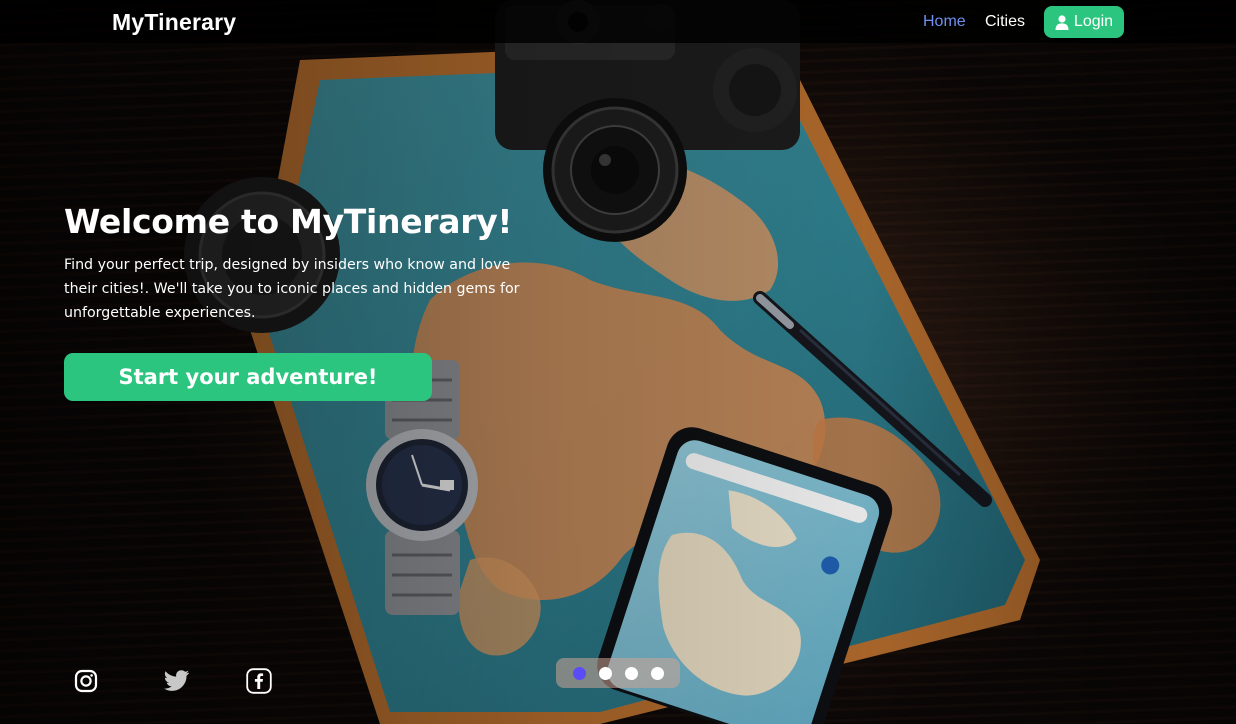 Image resolution: width=1236 pixels, height=724 pixels. What do you see at coordinates (1093, 21) in the screenshot?
I see `login-label: Login` at bounding box center [1093, 21].